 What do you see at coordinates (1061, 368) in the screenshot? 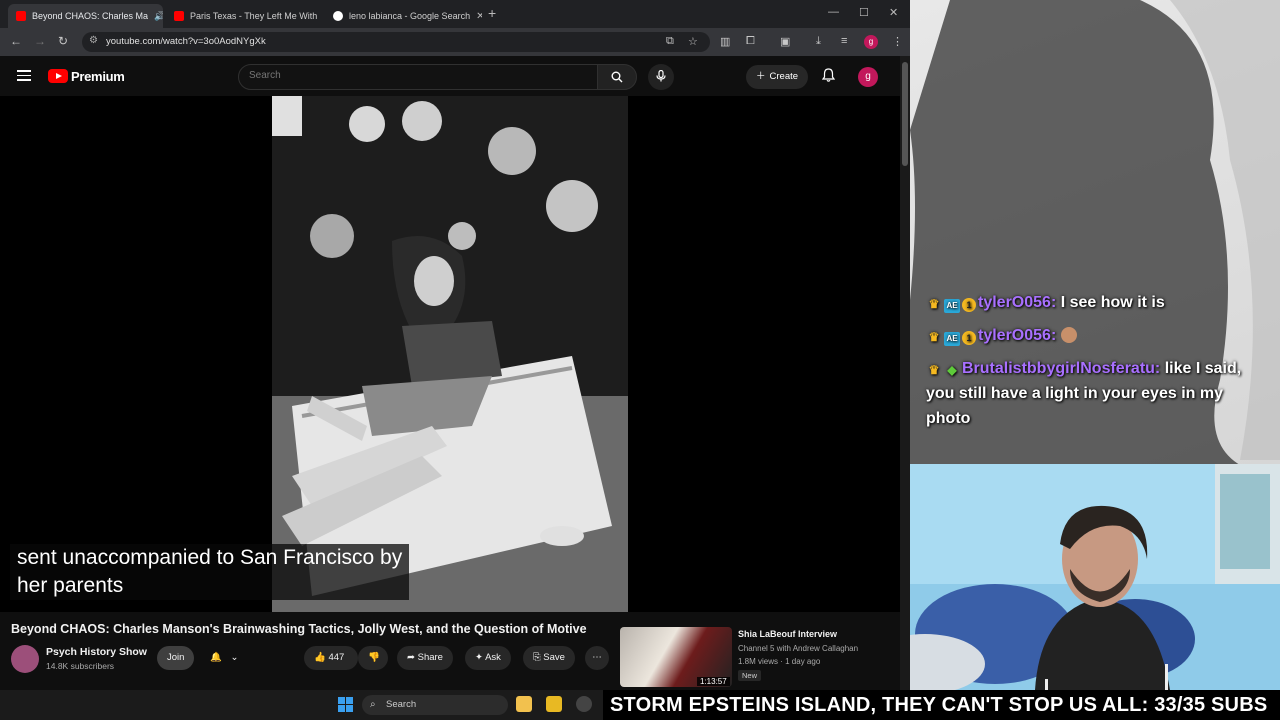
I see `chat-username: BrutalistbbygirlNosferatu:` at bounding box center [1061, 368].